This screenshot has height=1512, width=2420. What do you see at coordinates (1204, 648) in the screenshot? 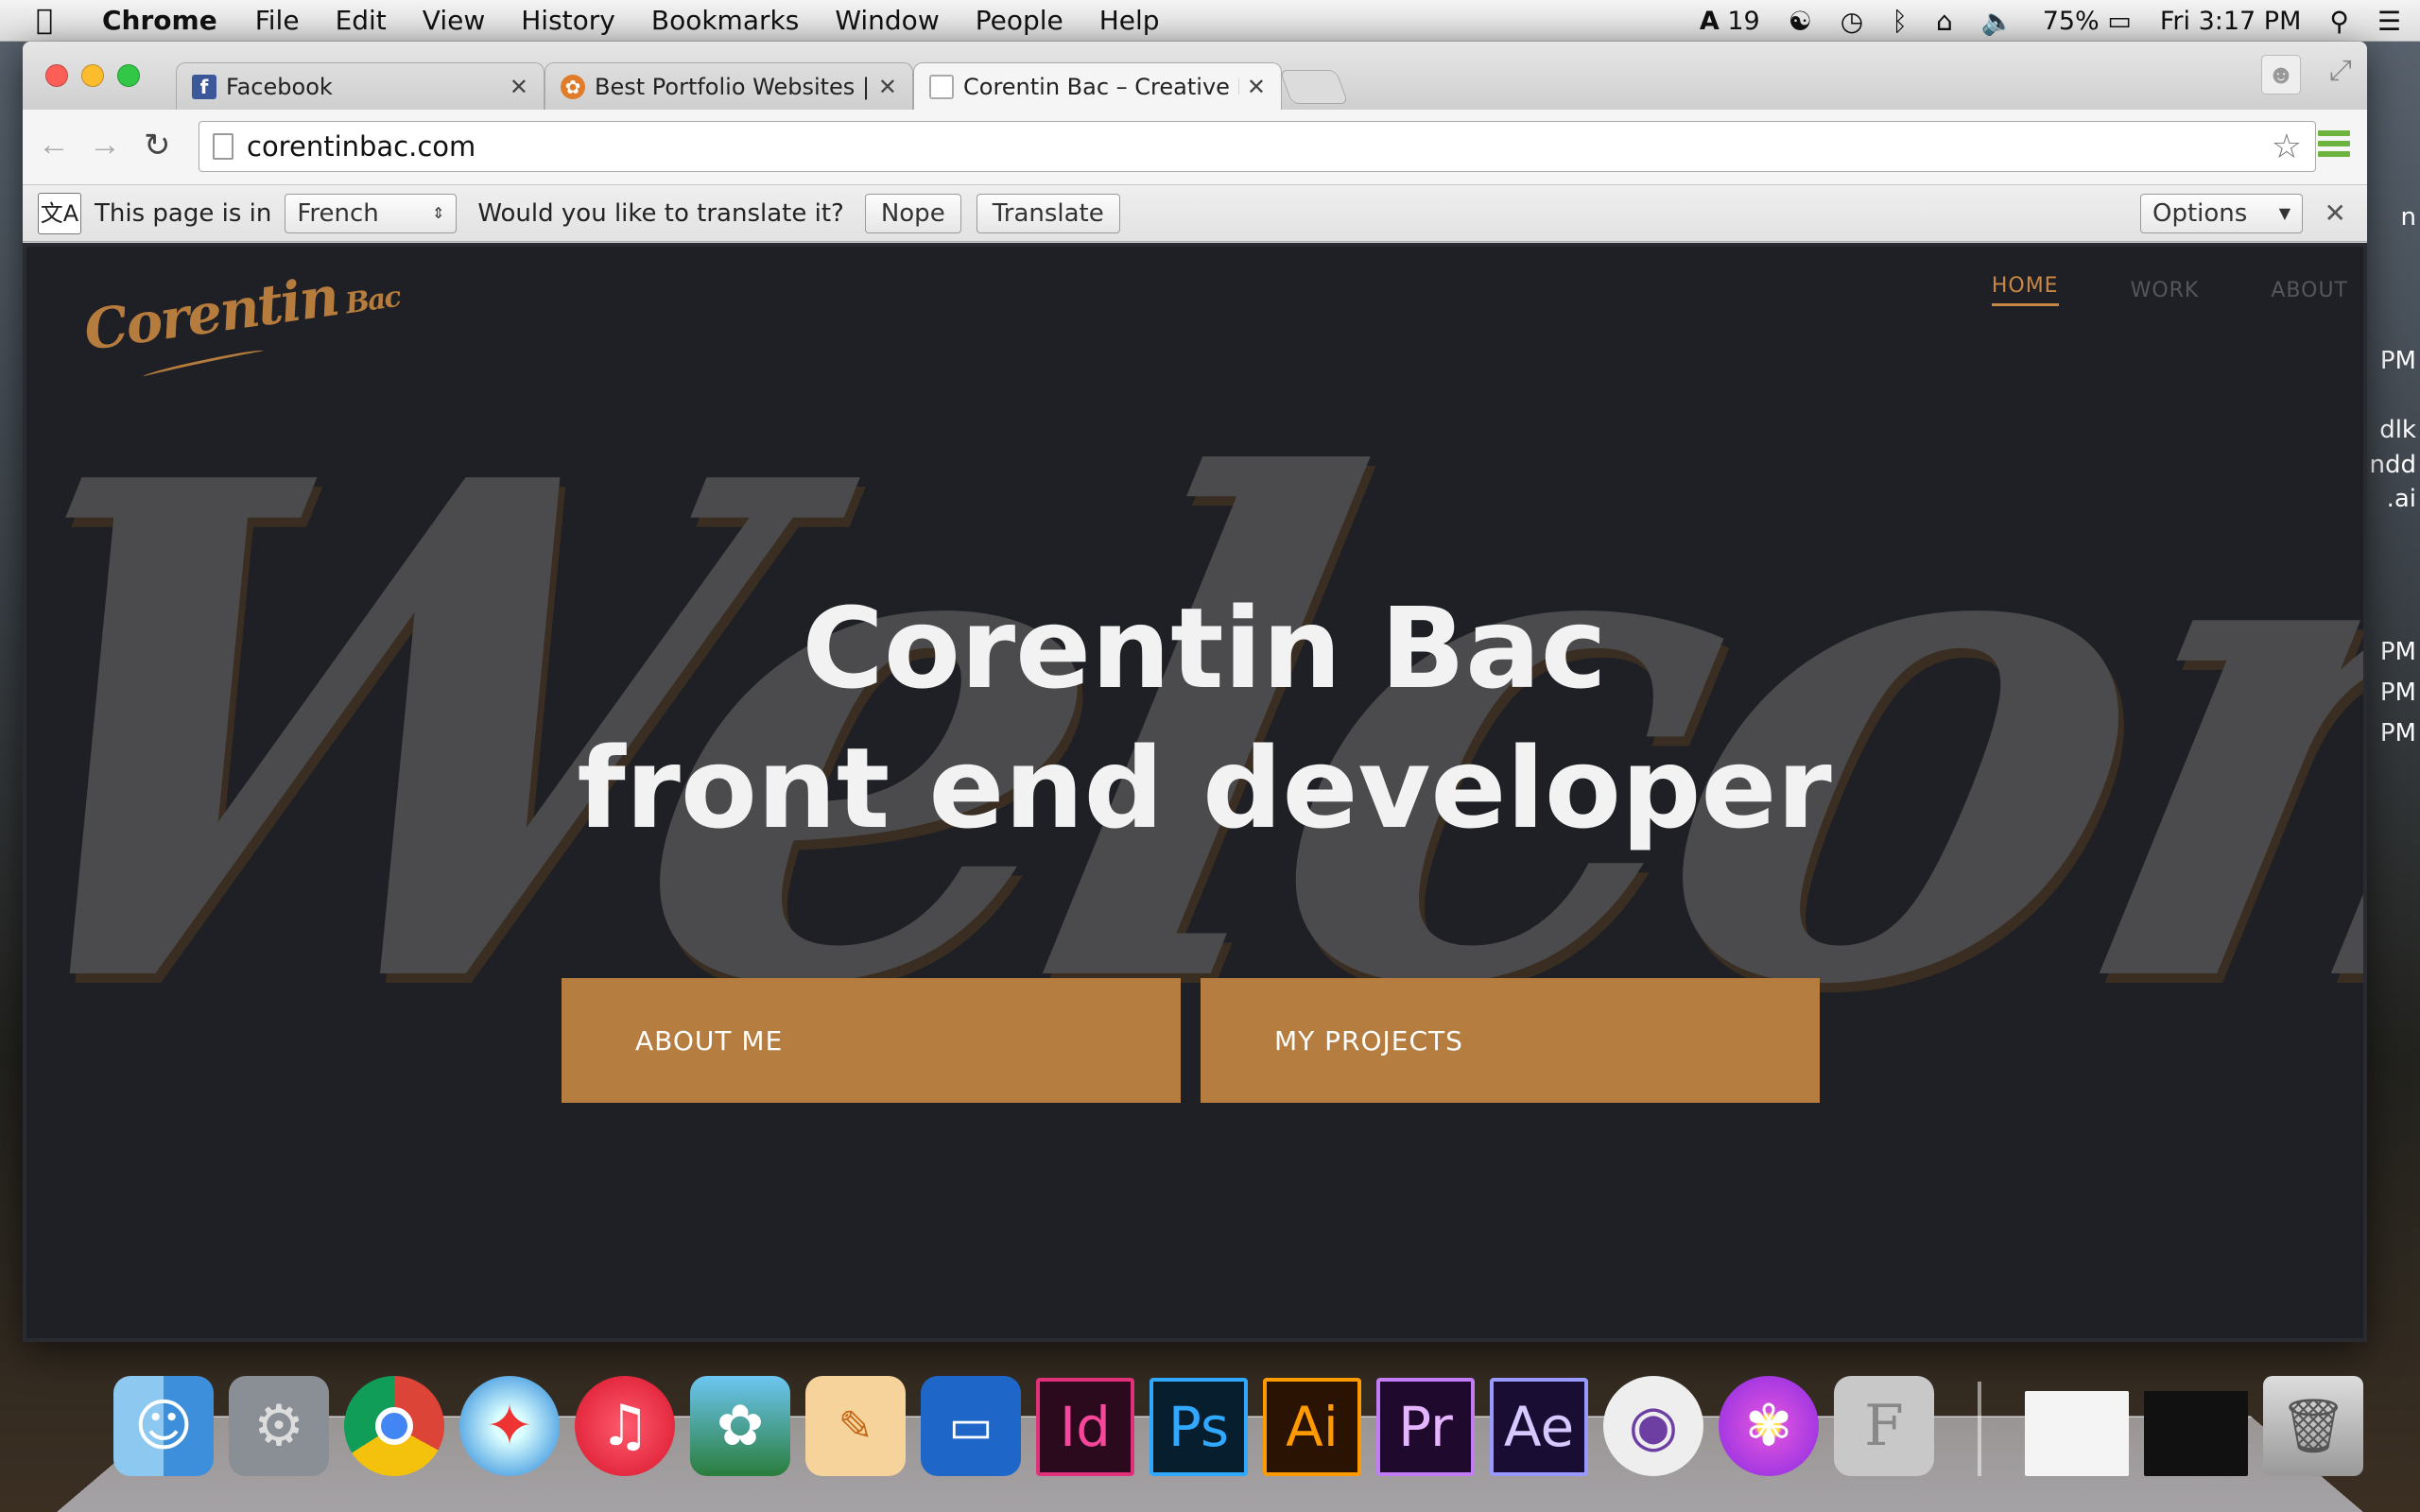
I see `hero-name: Corentin Bac` at bounding box center [1204, 648].